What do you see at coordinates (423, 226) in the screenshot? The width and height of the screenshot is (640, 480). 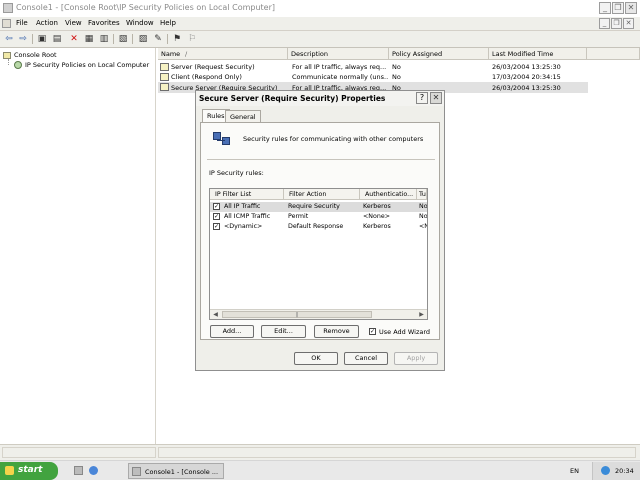 I see `rule-tunnel: <N` at bounding box center [423, 226].